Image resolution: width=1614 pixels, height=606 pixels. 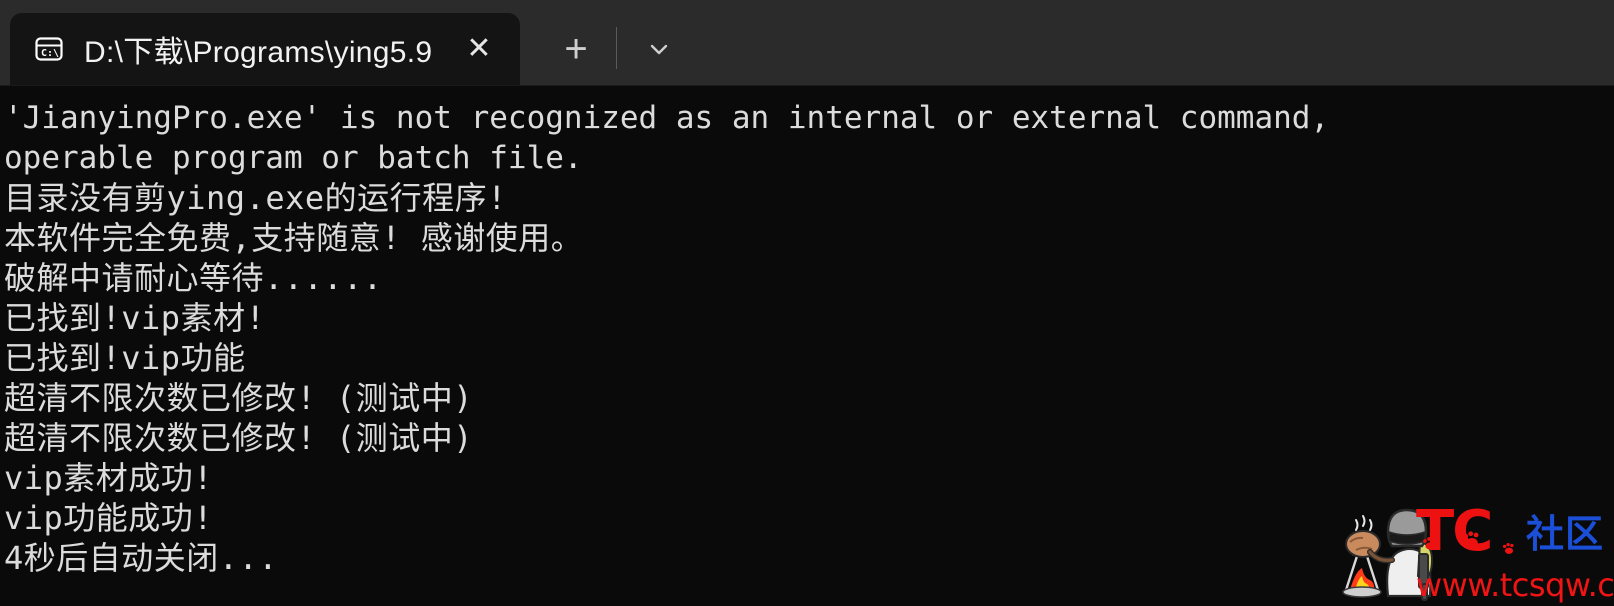 I want to click on tab-strip-top-padding, so click(x=807, y=5).